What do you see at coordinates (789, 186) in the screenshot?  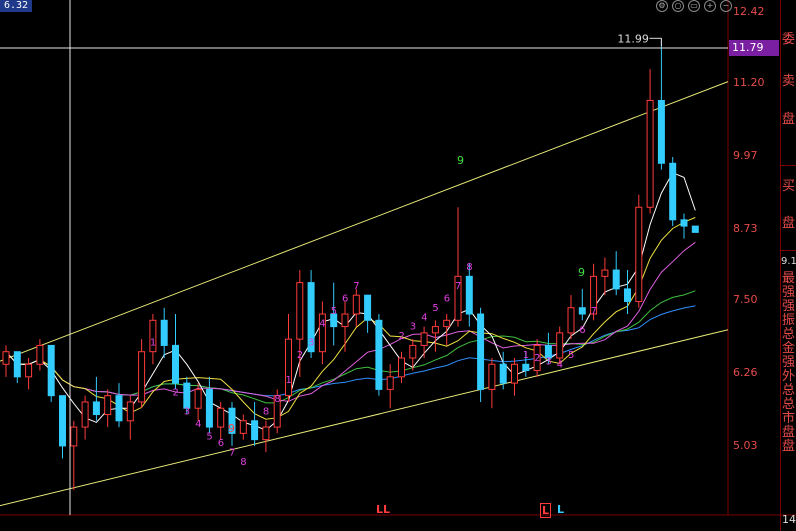 I see `side-label: 买` at bounding box center [789, 186].